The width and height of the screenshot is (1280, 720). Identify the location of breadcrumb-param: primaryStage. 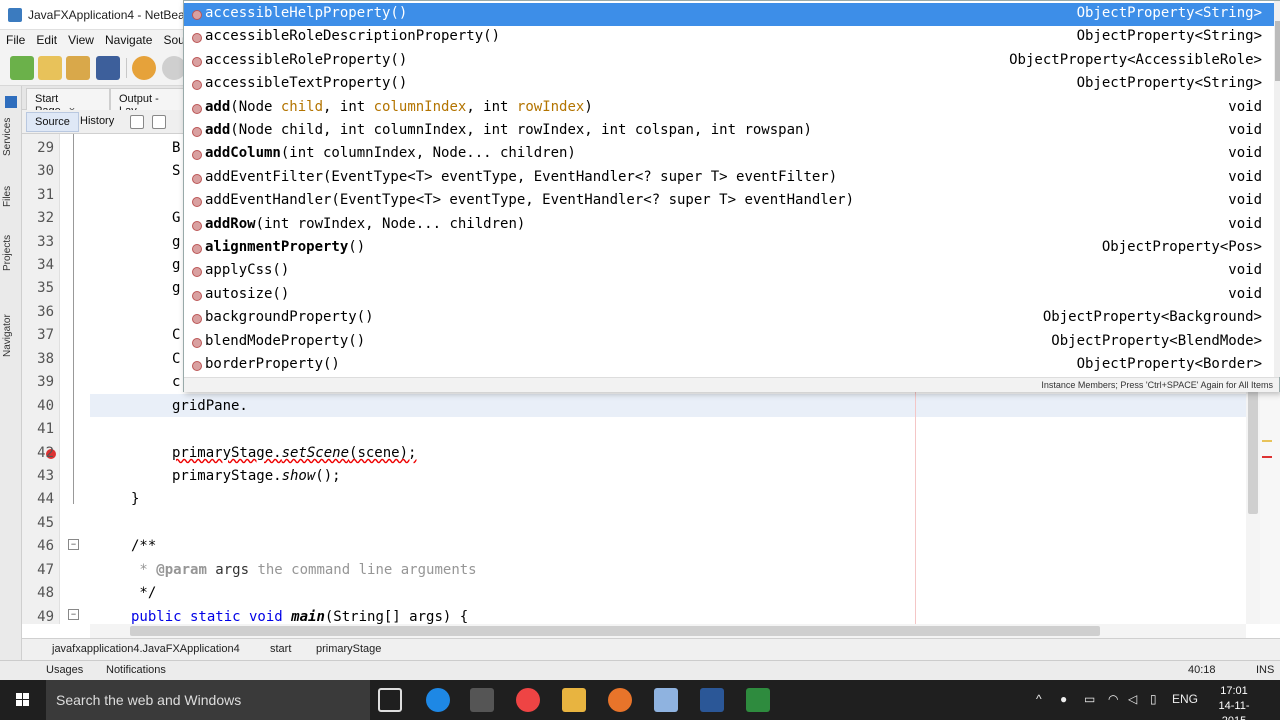
(348, 649).